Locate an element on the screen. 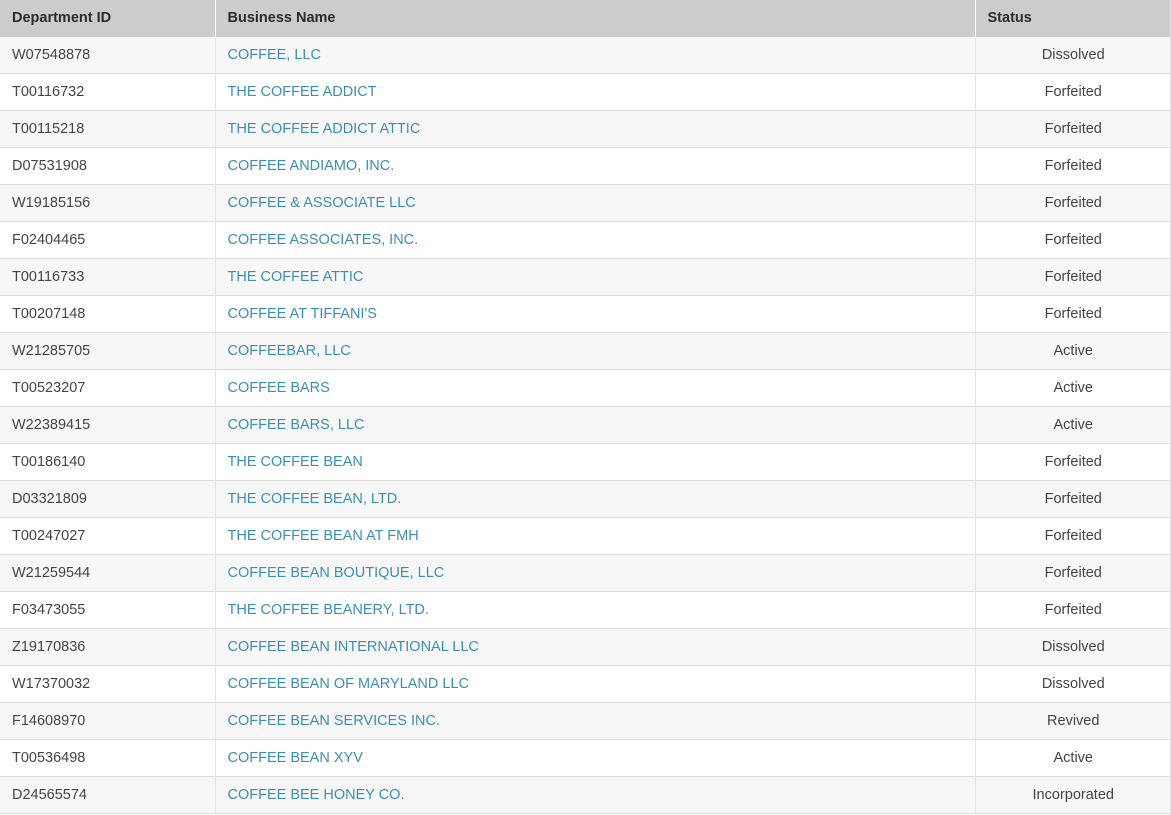 This screenshot has width=1171, height=815. table-row: D03321809 THE COFFEE BEAN, LTD. Forfeited is located at coordinates (585, 499).